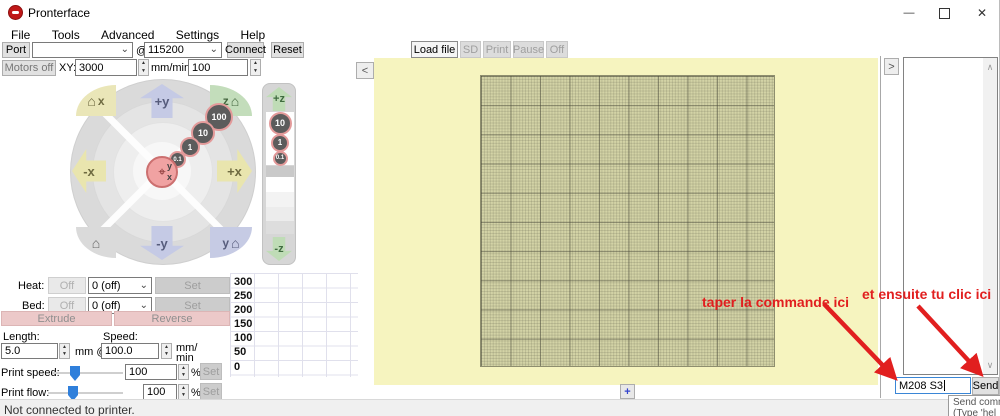 Image resolution: width=1000 pixels, height=416 pixels. What do you see at coordinates (434, 49) in the screenshot?
I see `load-file-button: Load file` at bounding box center [434, 49].